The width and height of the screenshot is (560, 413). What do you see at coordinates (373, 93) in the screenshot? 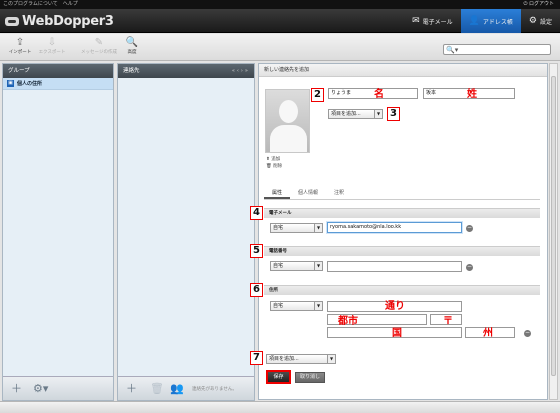
I see `first-name-field: りょうま` at bounding box center [373, 93].